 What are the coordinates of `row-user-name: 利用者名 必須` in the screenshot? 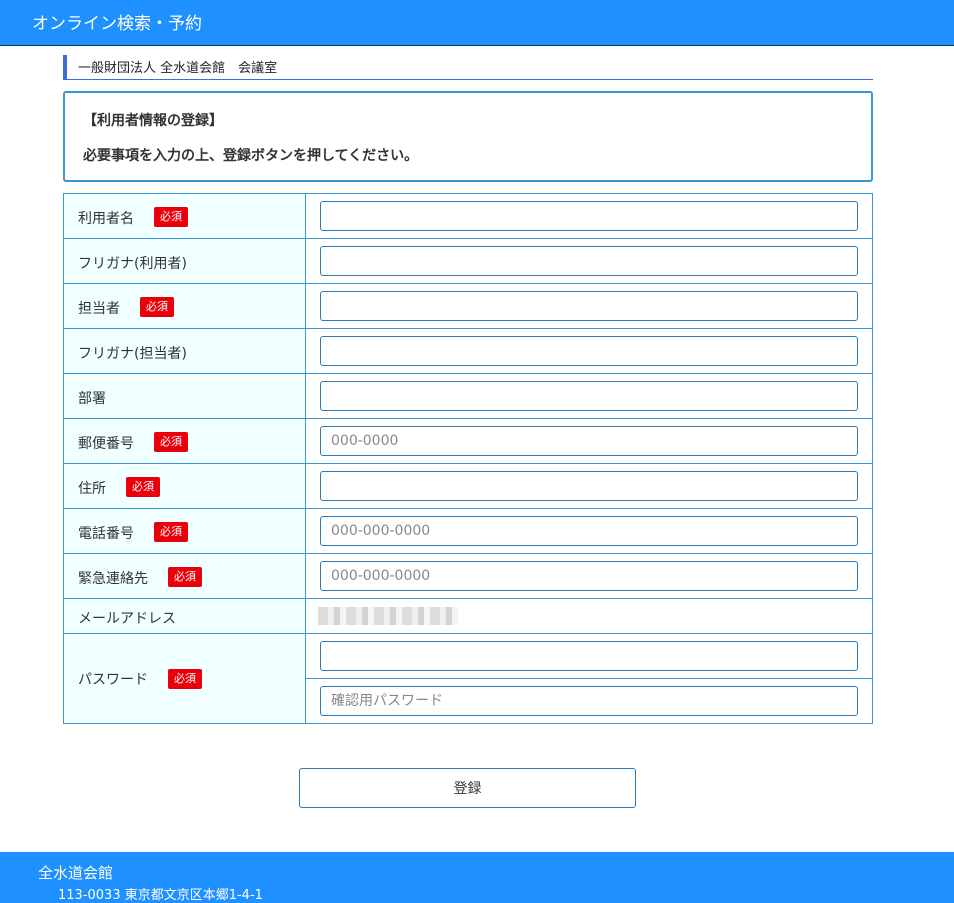 It's located at (468, 216).